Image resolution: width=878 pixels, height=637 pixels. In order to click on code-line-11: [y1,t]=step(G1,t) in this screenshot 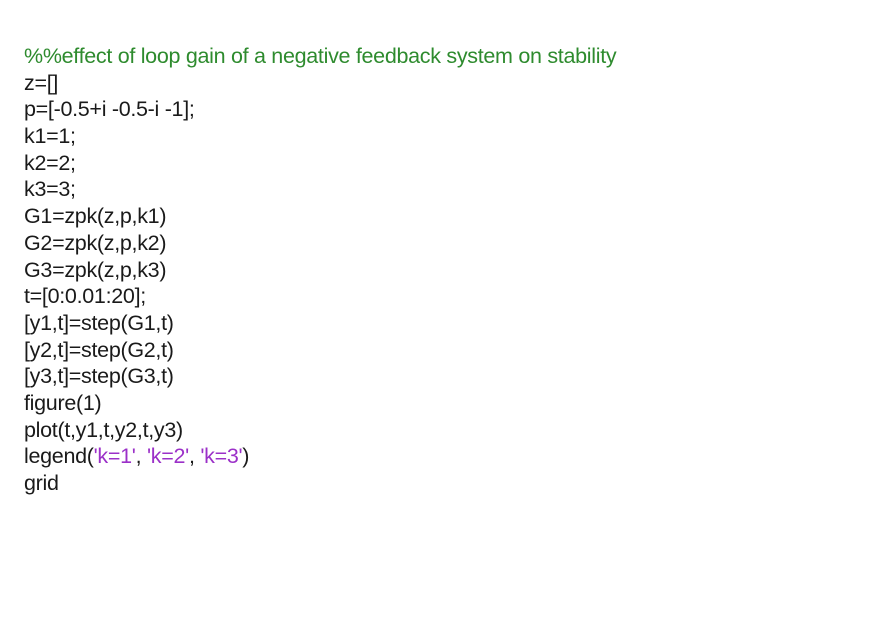, I will do `click(99, 322)`.